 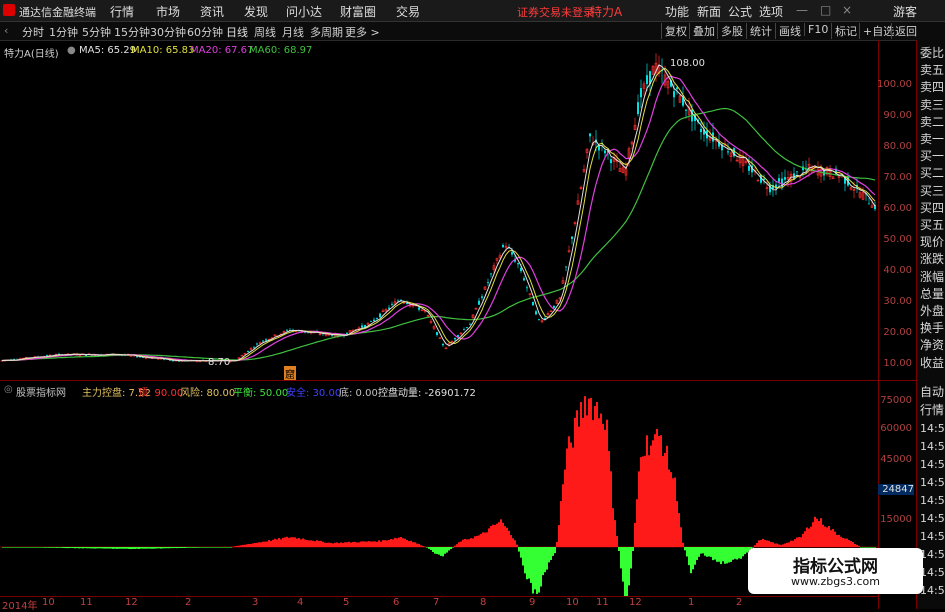 I want to click on side-item: 卖一, so click(x=932, y=139).